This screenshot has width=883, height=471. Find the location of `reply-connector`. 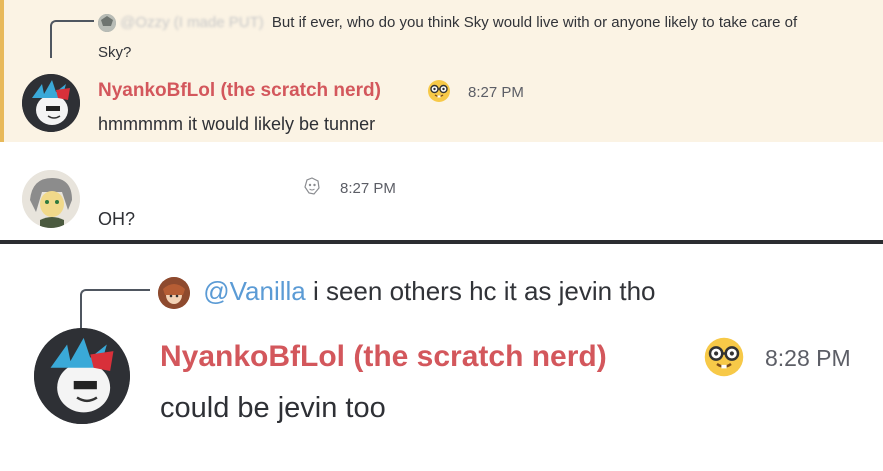

reply-connector is located at coordinates (72, 39).